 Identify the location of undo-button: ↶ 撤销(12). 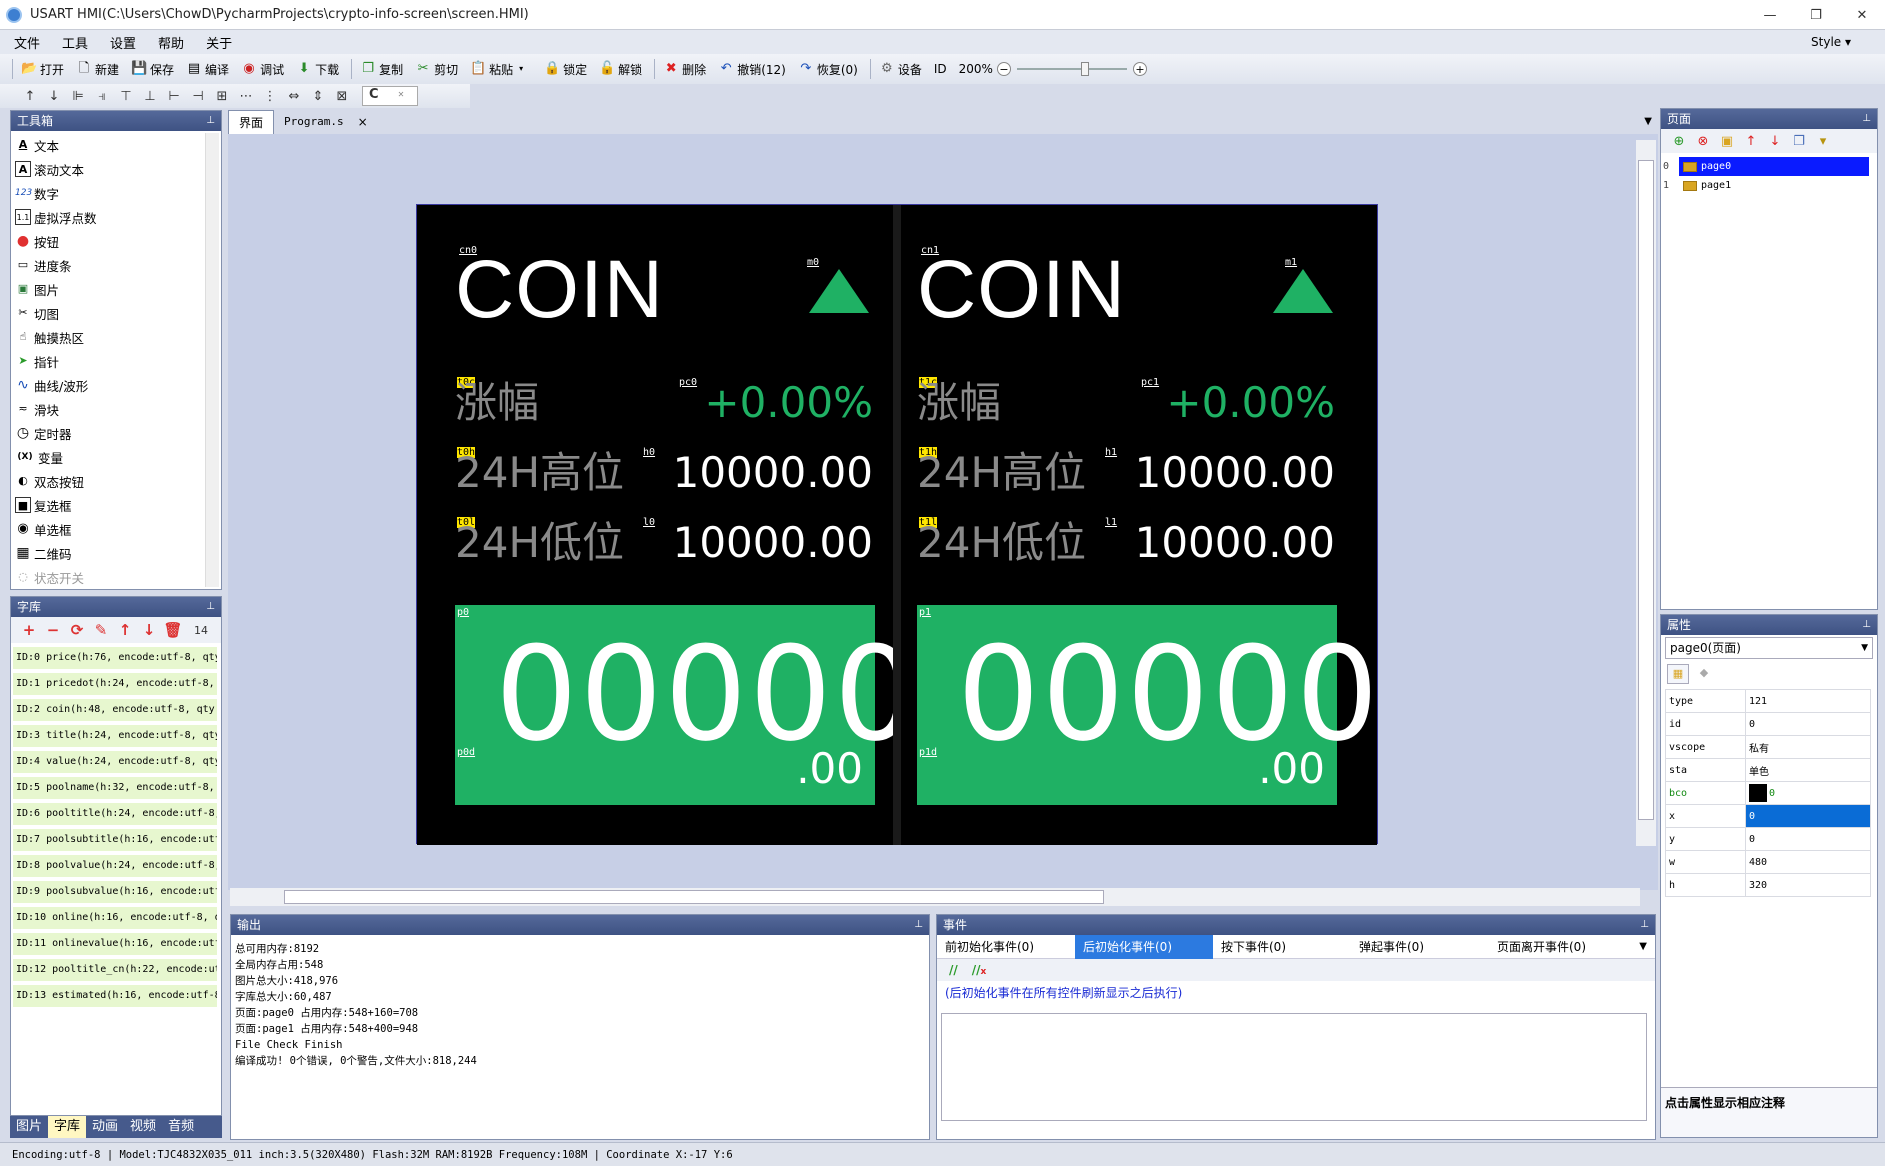
(752, 69).